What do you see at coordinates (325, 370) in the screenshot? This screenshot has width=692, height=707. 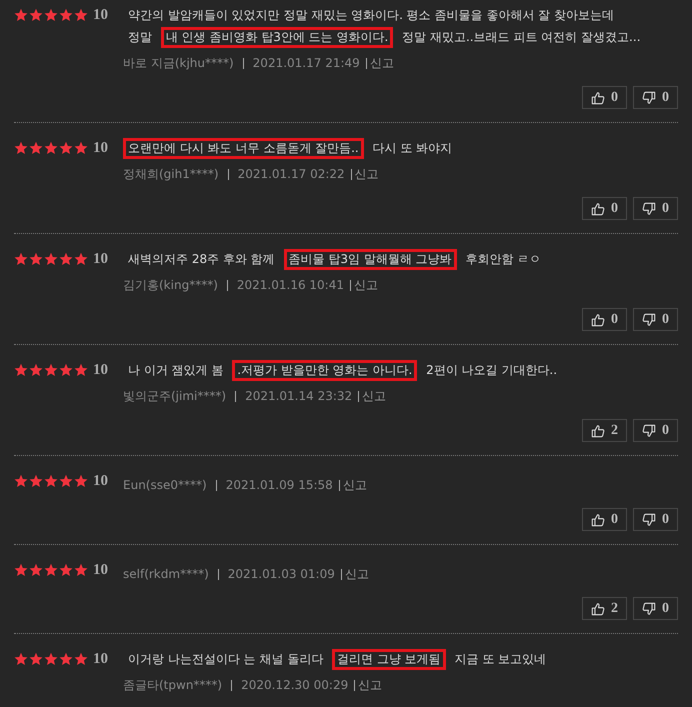 I see `highlighted-text: .저평가 받을만한 영화는 아니다.` at bounding box center [325, 370].